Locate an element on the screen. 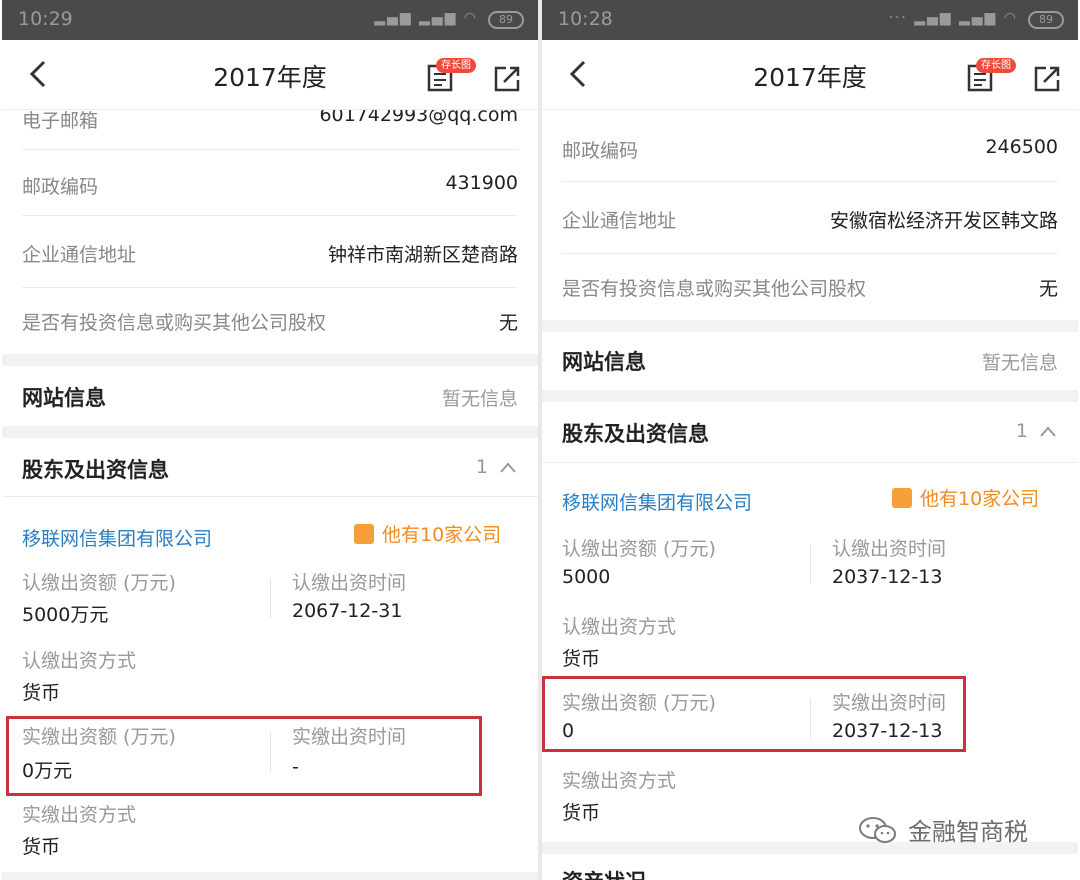  subscribed-time-value: 2067-12-31 is located at coordinates (347, 611).